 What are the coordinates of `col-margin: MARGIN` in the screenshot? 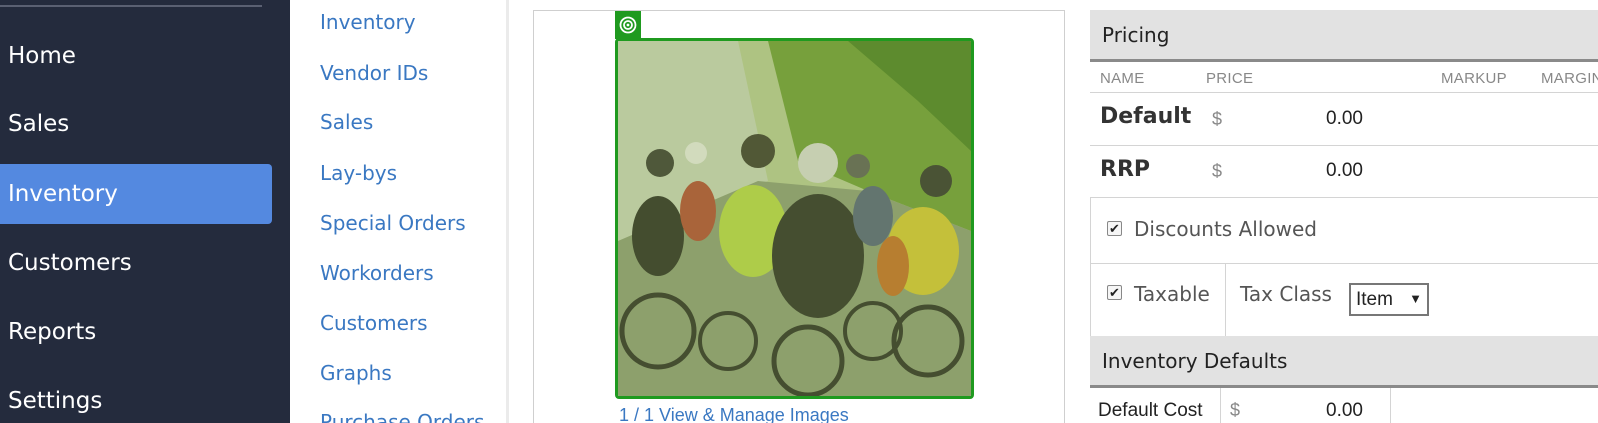 It's located at (1569, 78).